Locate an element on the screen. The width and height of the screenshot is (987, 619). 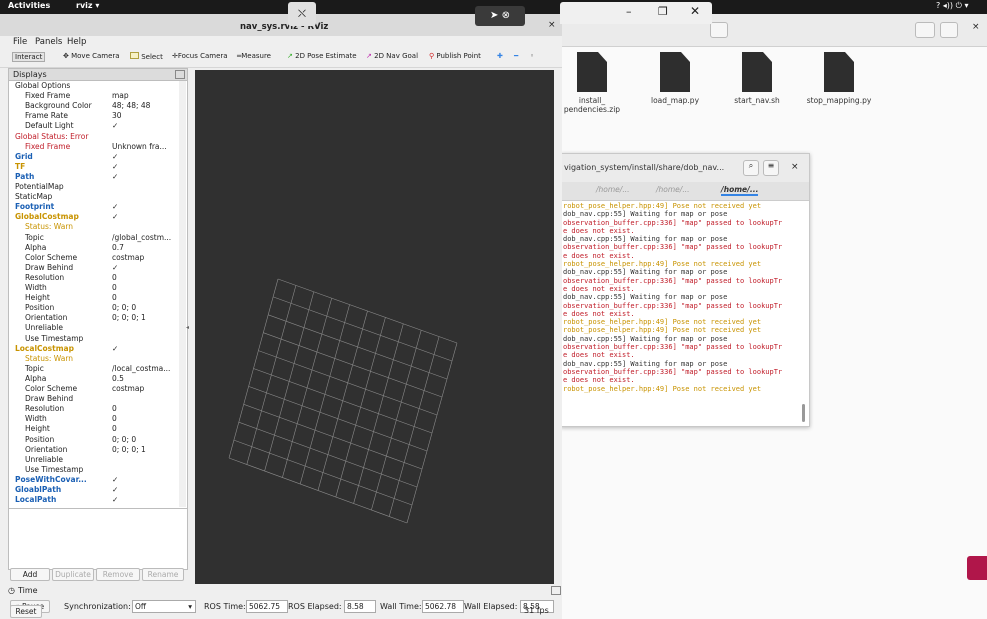
tool-focus-camera: ✛Focus Camera is located at coordinates (200, 56).